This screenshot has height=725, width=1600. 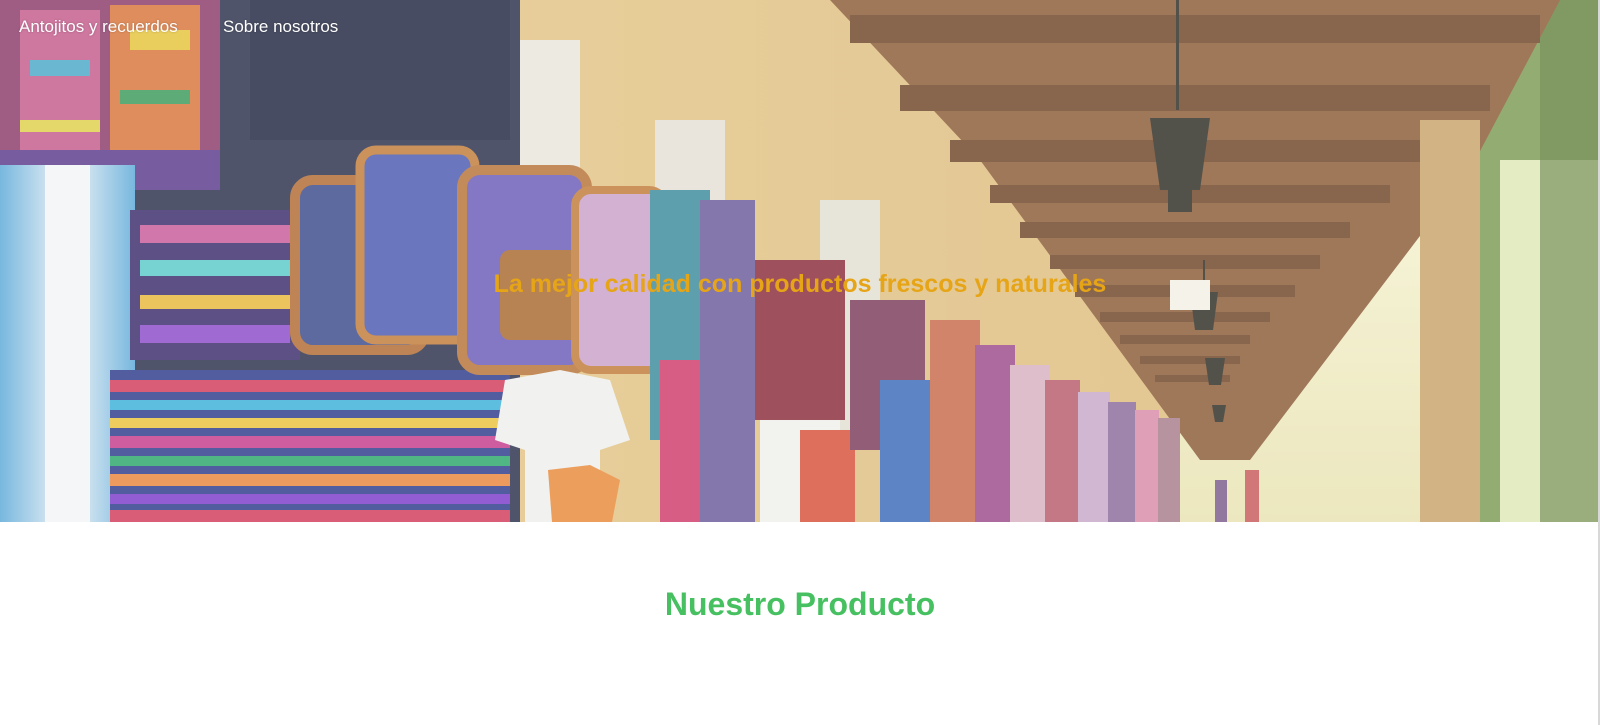 I want to click on nav-link-sobre-nosotros: Sobre nosotros, so click(x=280, y=27).